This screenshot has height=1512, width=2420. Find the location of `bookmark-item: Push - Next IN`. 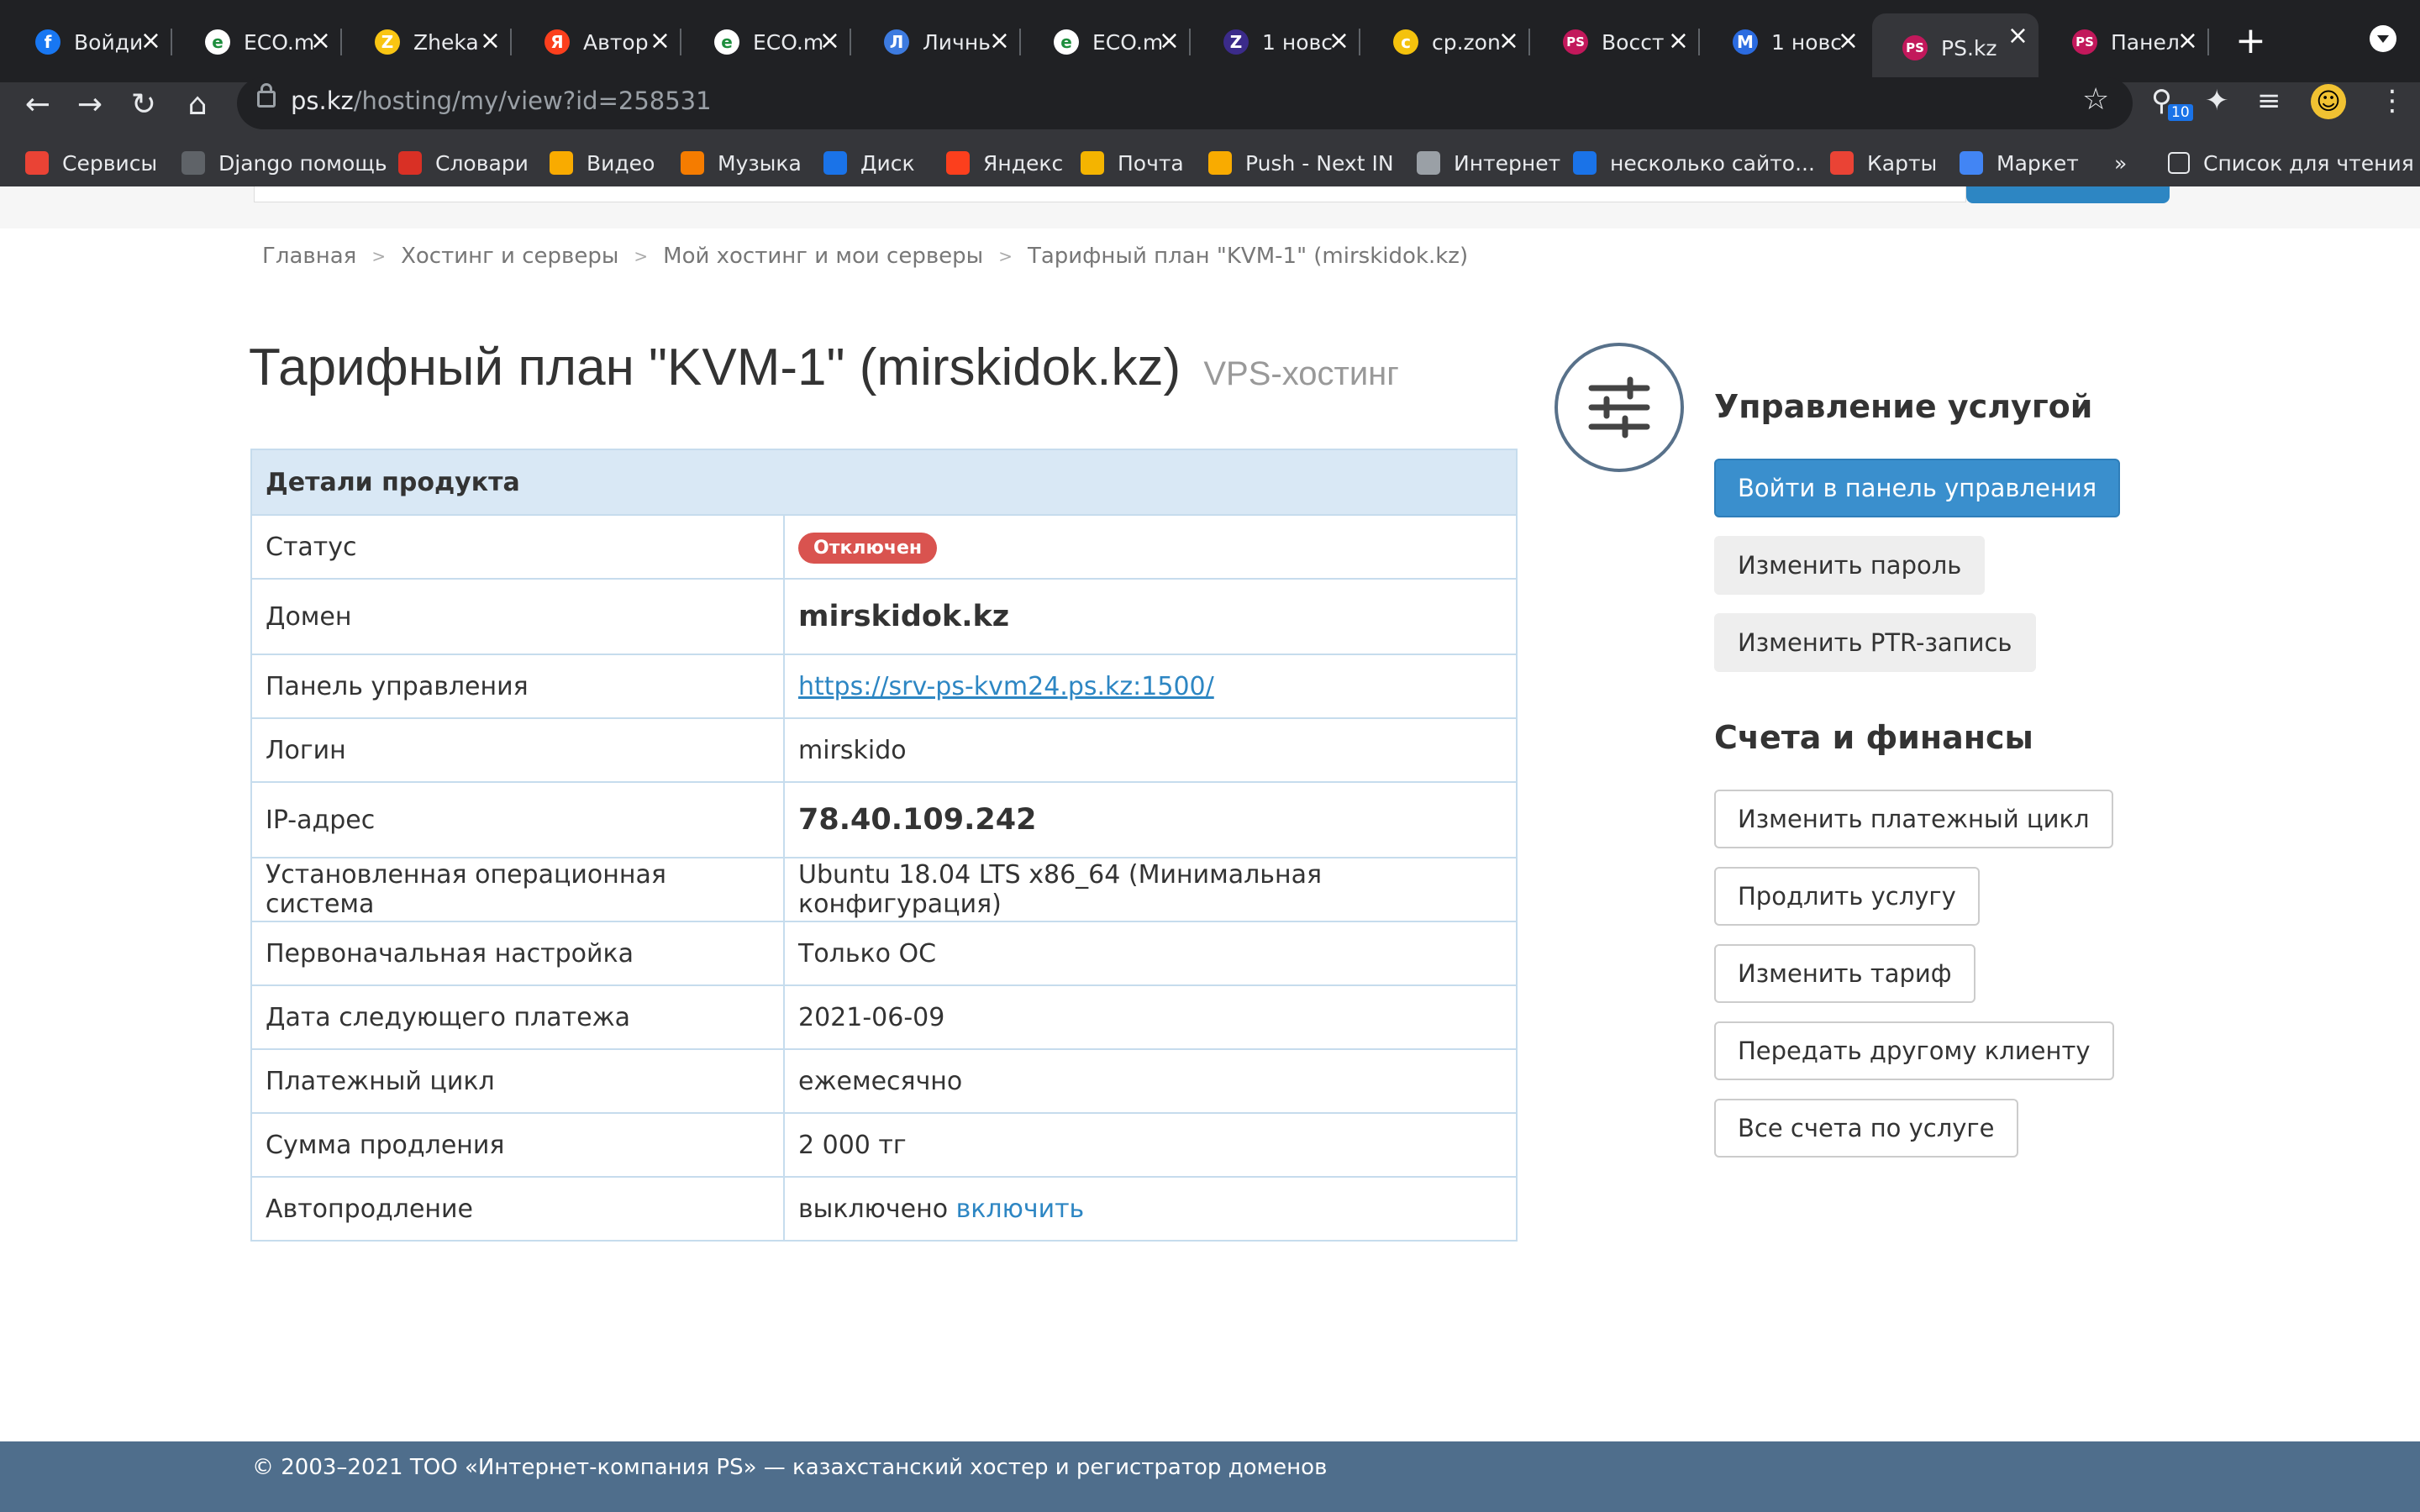

bookmark-item: Push - Next IN is located at coordinates (1301, 162).